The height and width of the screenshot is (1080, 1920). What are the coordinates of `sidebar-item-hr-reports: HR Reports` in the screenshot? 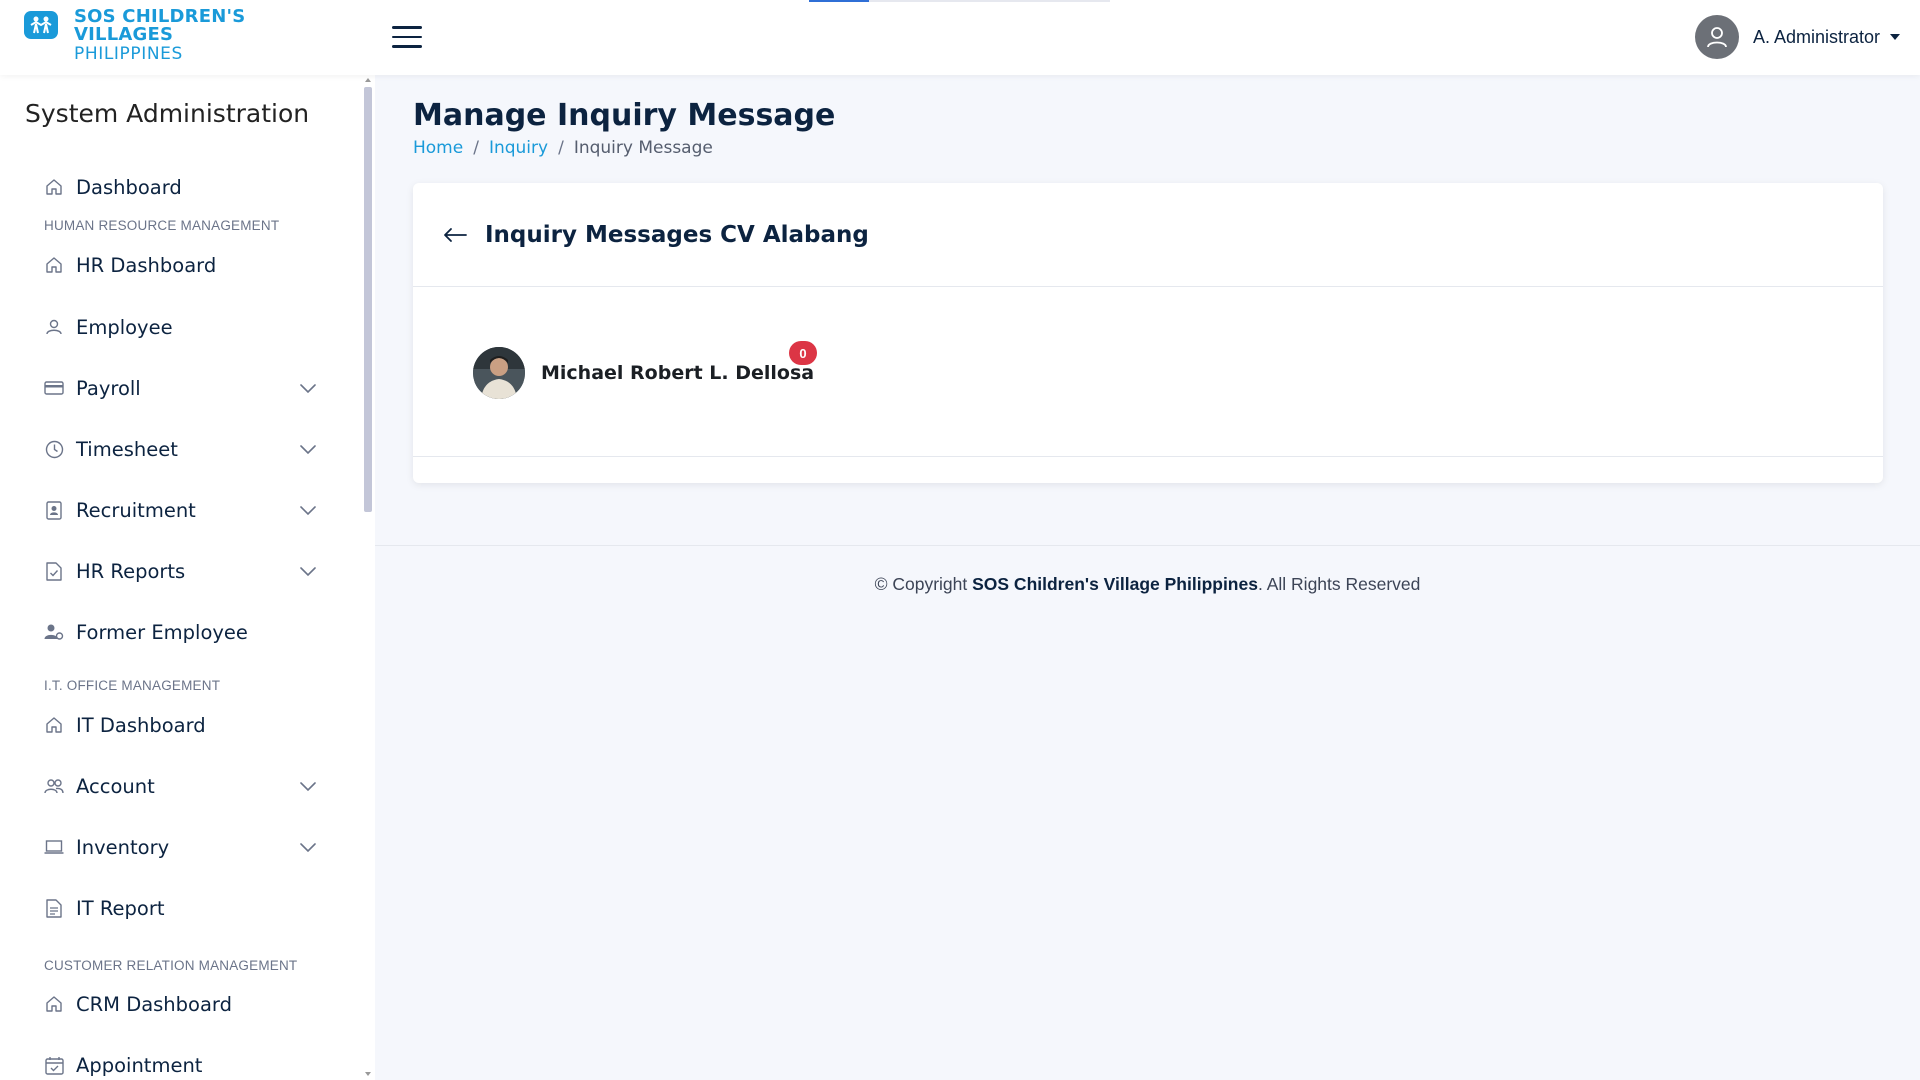 It's located at (182, 571).